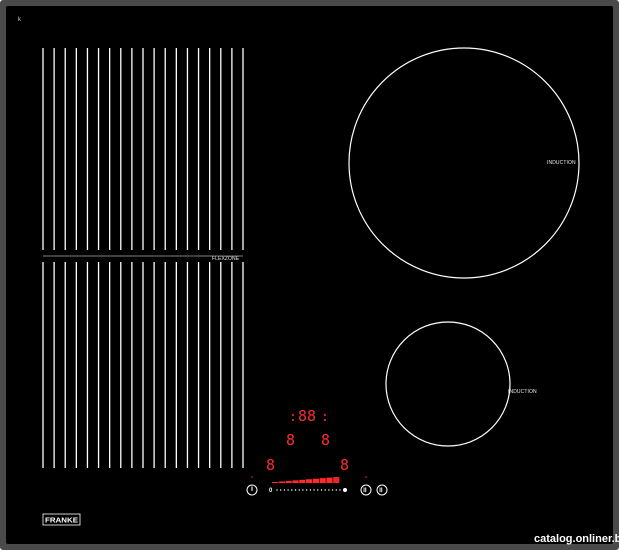 This screenshot has width=619, height=550. What do you see at coordinates (307, 416) in the screenshot?
I see `timer-digits: 88` at bounding box center [307, 416].